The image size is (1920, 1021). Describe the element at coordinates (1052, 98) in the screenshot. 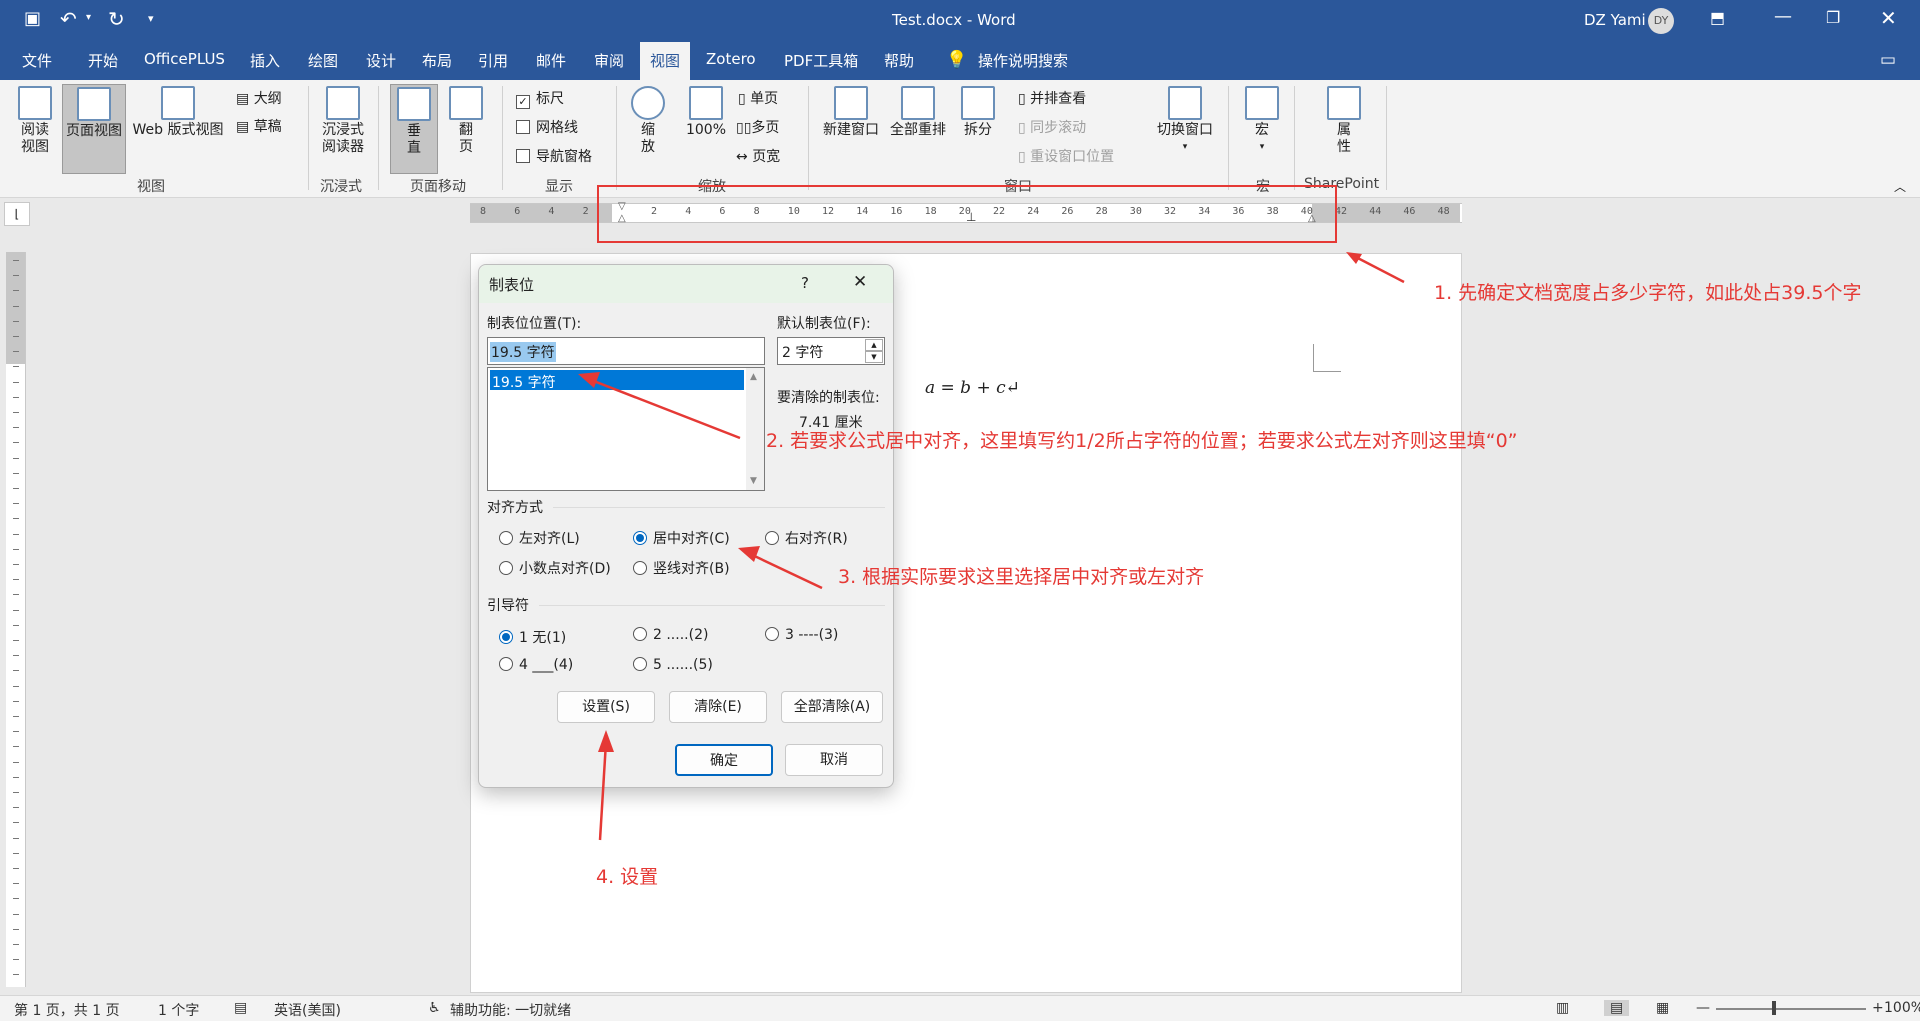

I see `view-side-by-side-button: ▯ 并排查看` at that location.